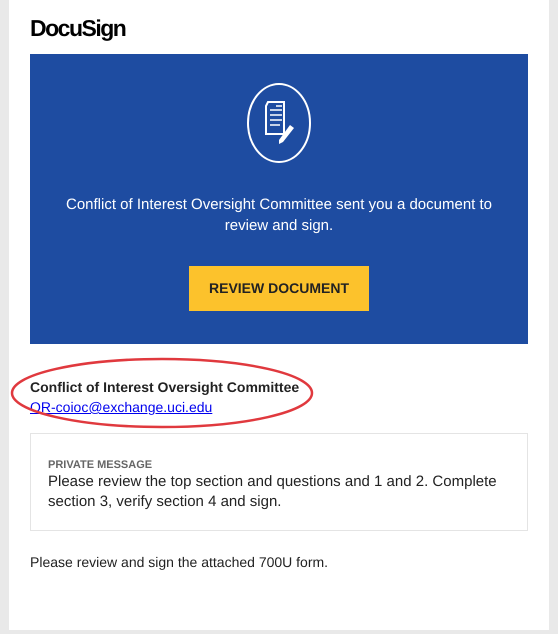 Image resolution: width=558 pixels, height=634 pixels. Describe the element at coordinates (121, 407) in the screenshot. I see `sender-email-link: OR-coioc@exchange.uci.edu` at that location.